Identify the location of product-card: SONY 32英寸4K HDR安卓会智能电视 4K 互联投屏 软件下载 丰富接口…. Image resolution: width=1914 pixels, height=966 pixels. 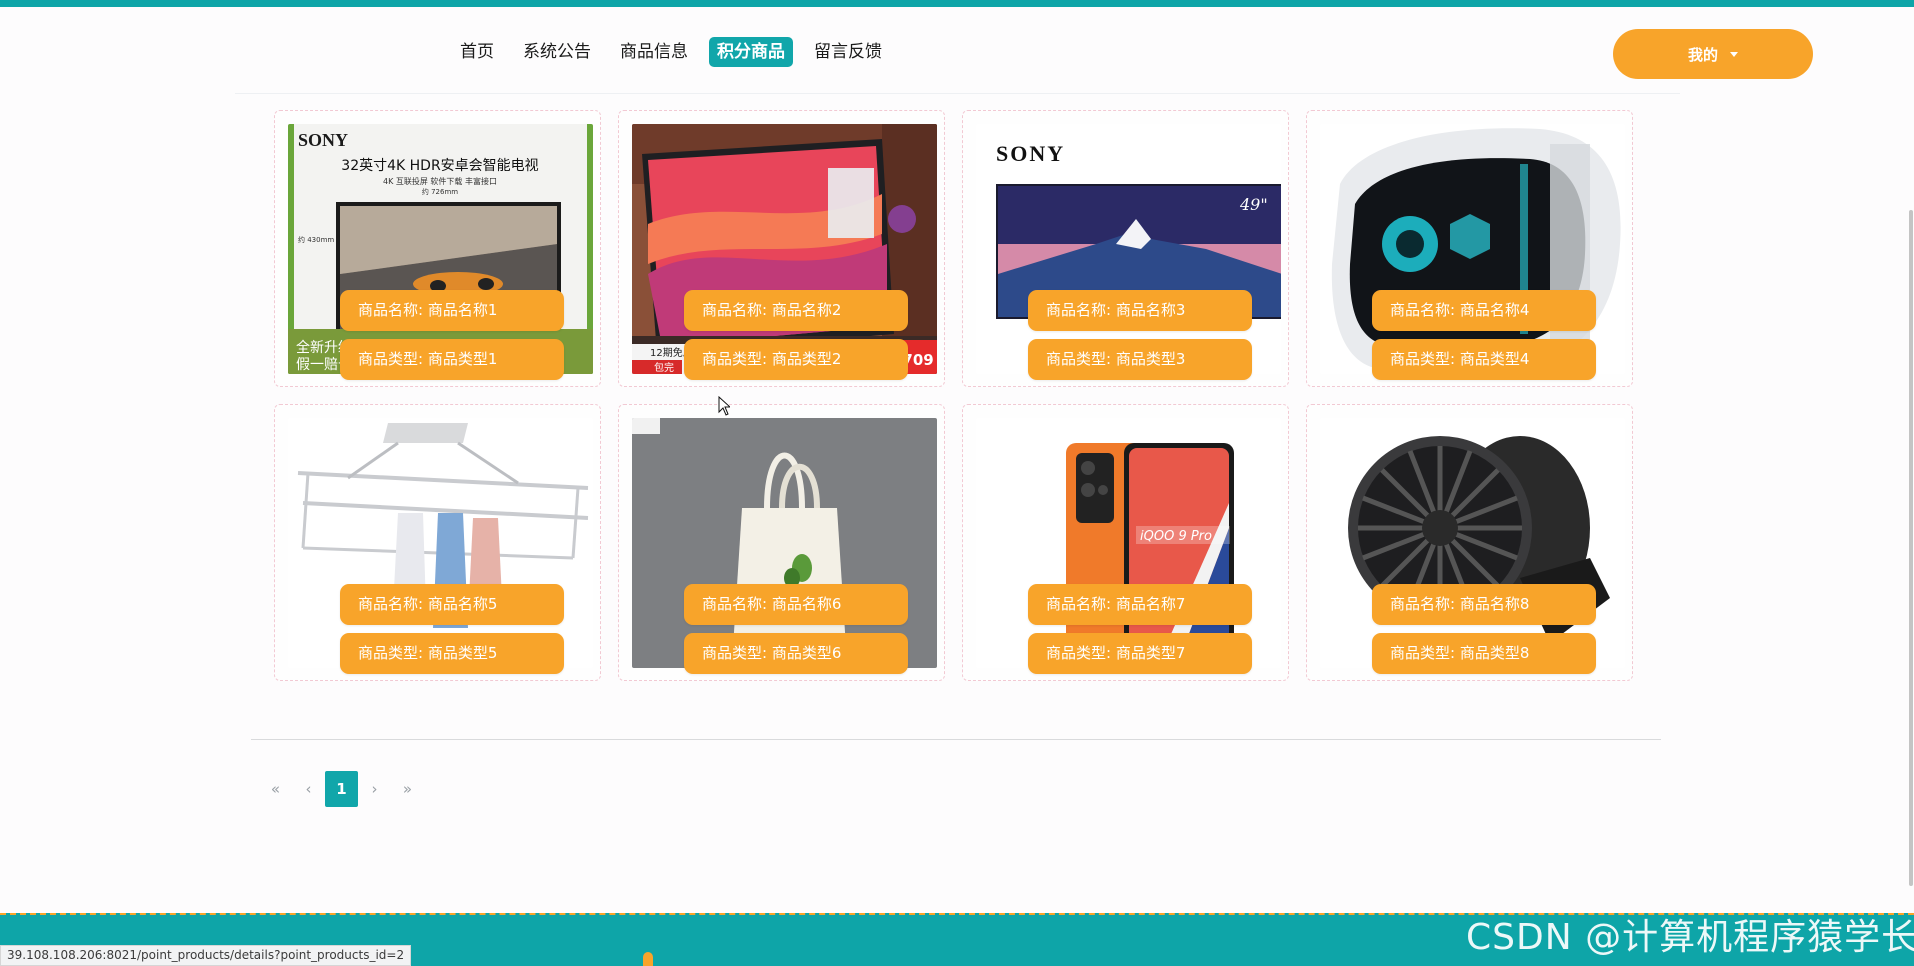
(437, 248).